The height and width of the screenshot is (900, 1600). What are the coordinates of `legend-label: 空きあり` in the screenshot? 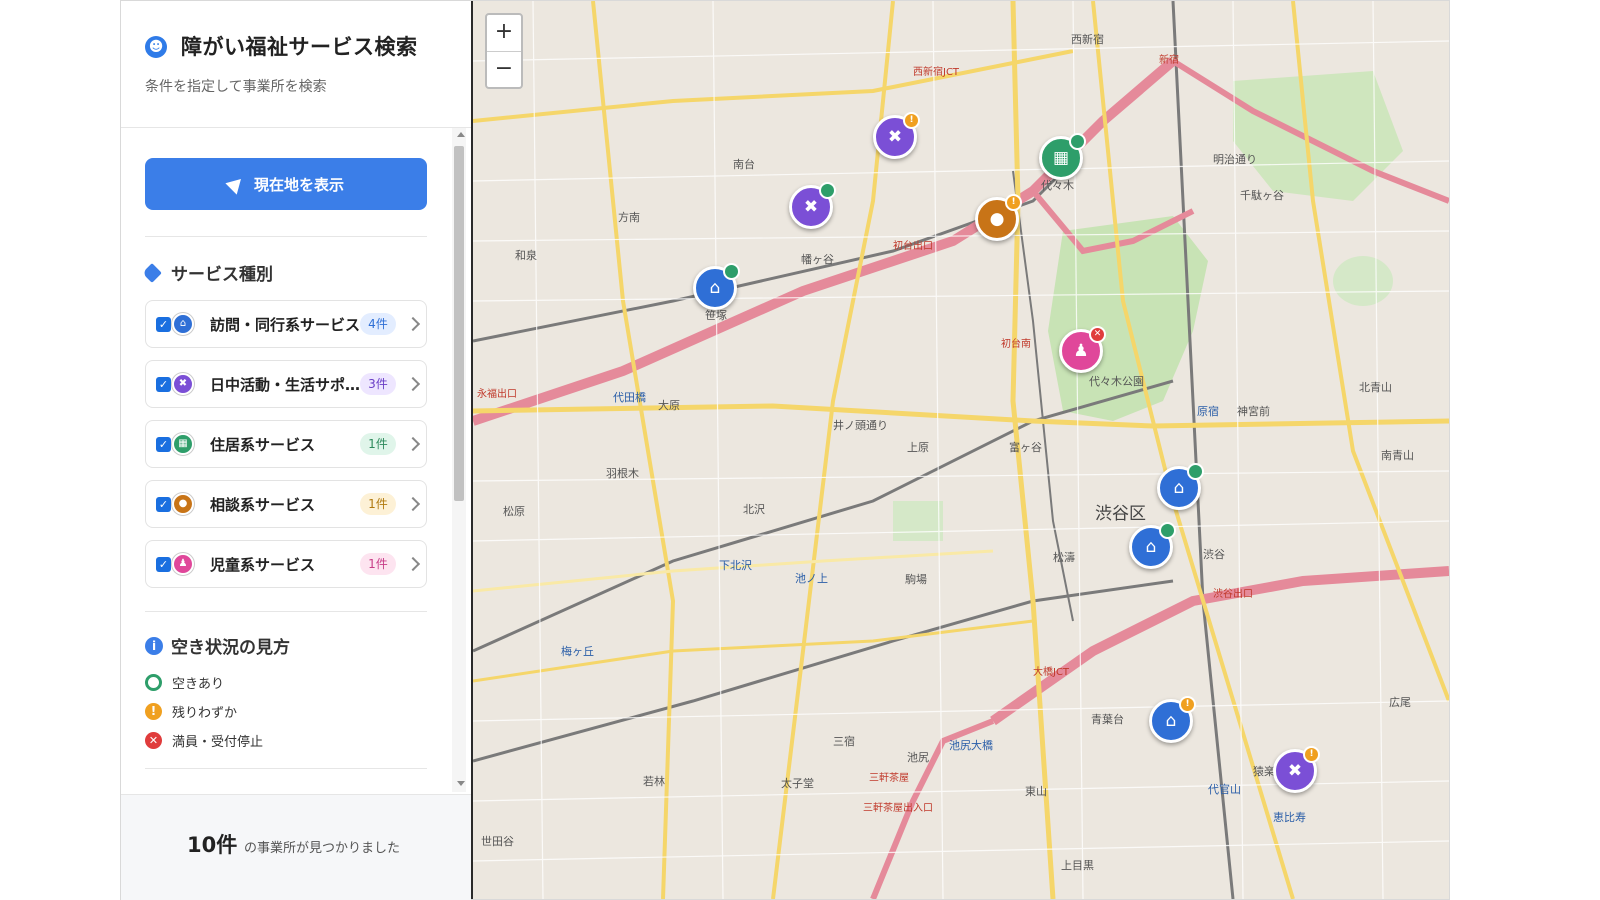 It's located at (198, 684).